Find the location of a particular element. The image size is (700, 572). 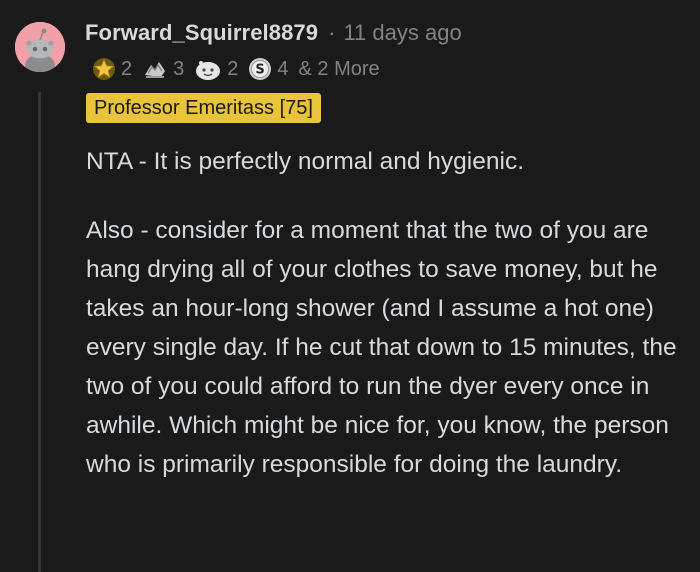

star-award-icon is located at coordinates (104, 69).